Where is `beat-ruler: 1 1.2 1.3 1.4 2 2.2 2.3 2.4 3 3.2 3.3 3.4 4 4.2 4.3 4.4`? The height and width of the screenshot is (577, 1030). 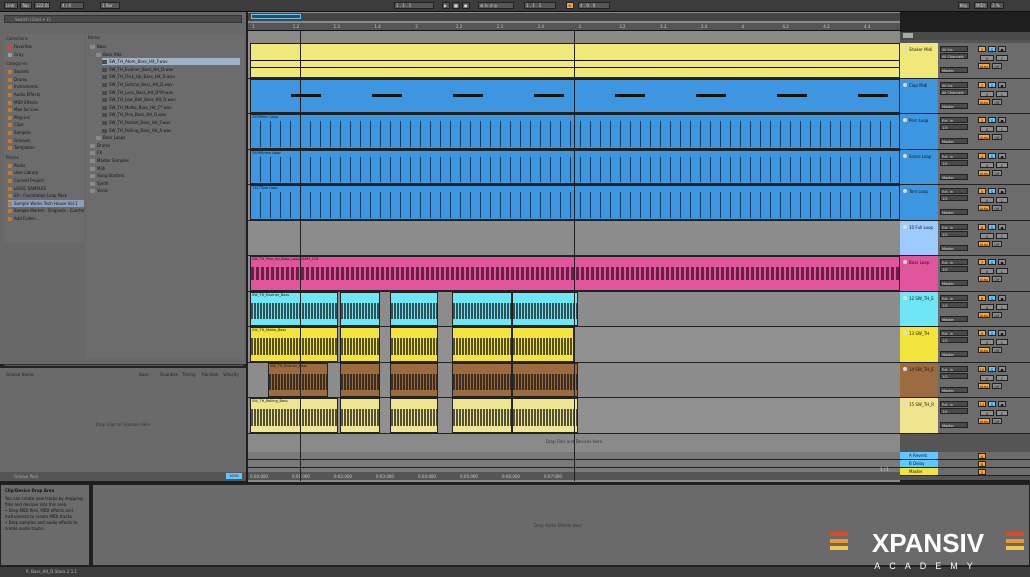
beat-ruler: 1 1.2 1.3 1.4 2 2.2 2.3 2.4 3 3.2 3.3 3.4 4 4.2 4.3 4.4 is located at coordinates (574, 27).